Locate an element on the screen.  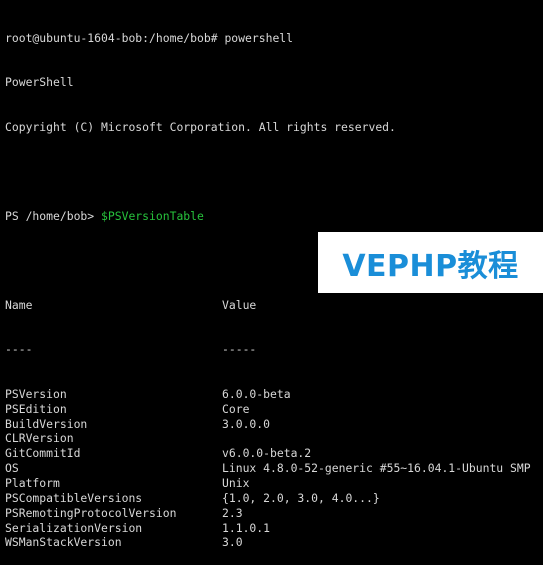
table-row: SerializationVersion 1.1.0.1 is located at coordinates (274, 528).